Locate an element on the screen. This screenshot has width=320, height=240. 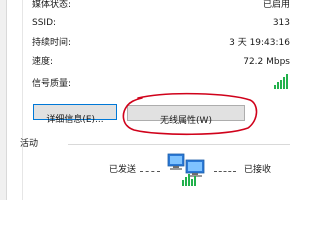
media-state-value: 已启用 is located at coordinates (276, 5).